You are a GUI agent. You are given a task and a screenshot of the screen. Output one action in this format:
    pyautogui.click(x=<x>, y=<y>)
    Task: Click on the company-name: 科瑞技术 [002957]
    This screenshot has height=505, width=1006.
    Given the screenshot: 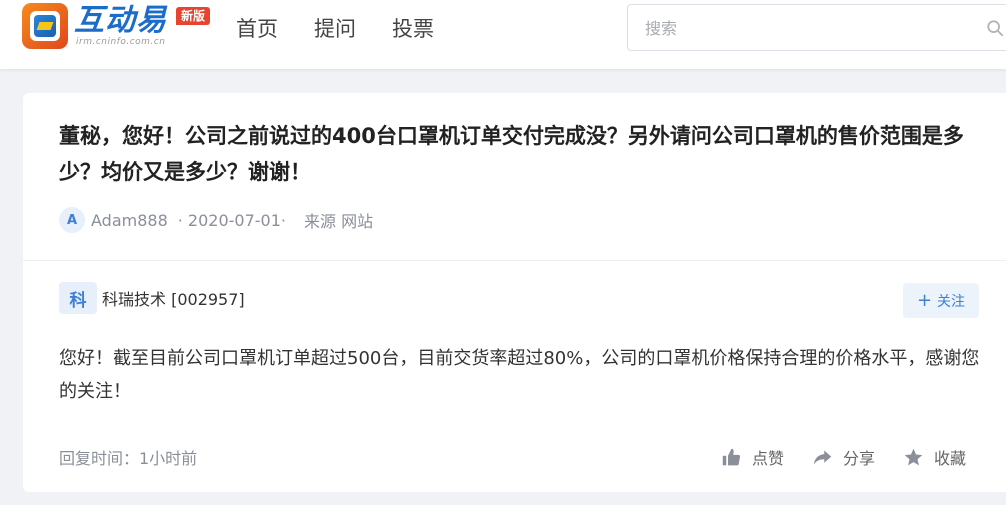 What is the action you would take?
    pyautogui.click(x=173, y=298)
    